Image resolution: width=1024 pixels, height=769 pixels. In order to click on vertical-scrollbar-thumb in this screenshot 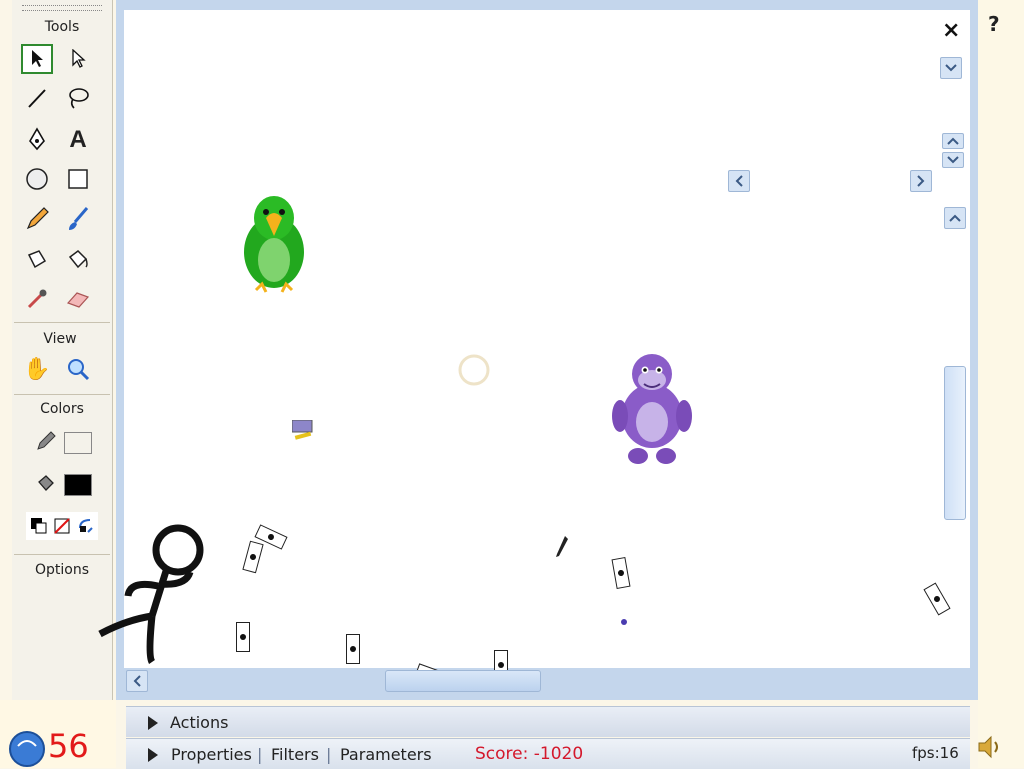, I will do `click(955, 443)`.